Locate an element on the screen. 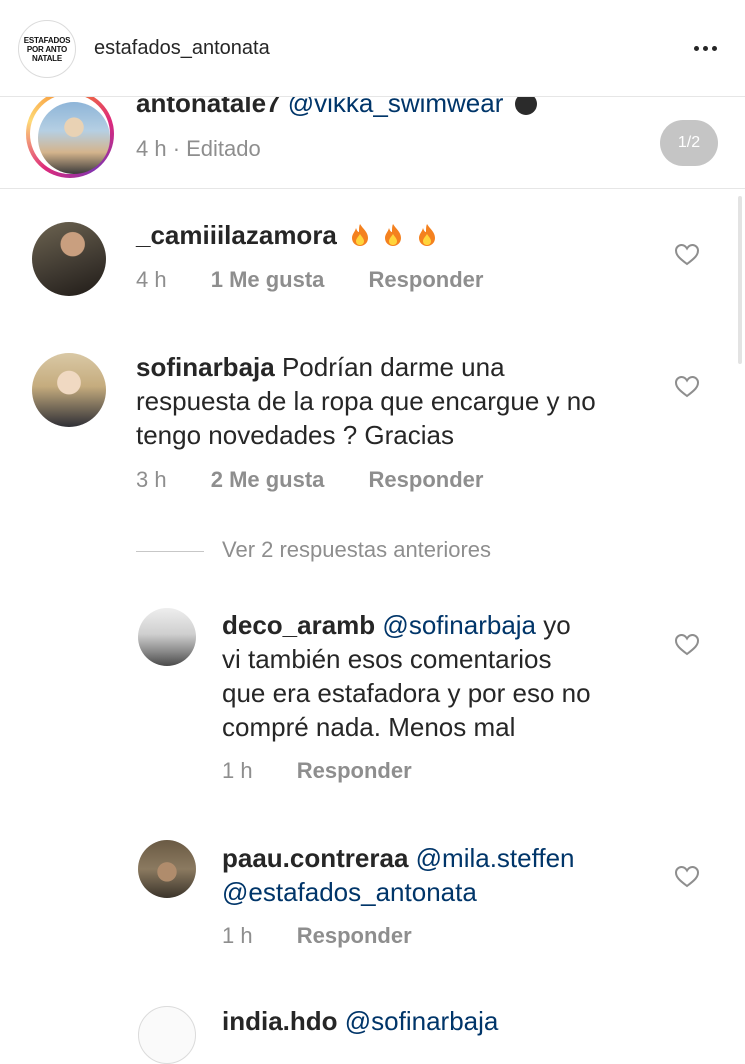 This screenshot has width=745, height=1064. reply-text: india.hdo @sofinarbaja is located at coordinates (442, 1021).